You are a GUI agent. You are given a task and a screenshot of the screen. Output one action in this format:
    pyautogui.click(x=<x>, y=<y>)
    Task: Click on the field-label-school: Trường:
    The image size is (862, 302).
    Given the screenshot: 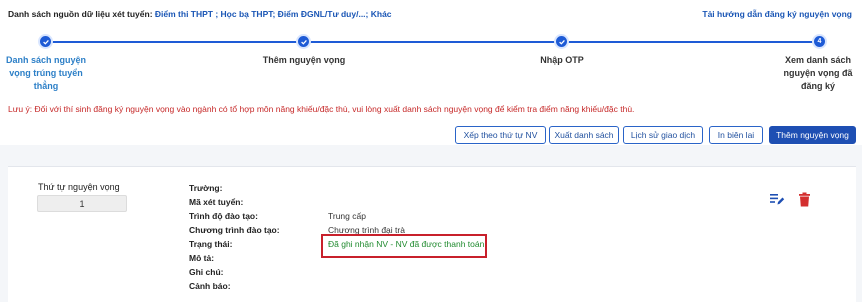 What is the action you would take?
    pyautogui.click(x=206, y=188)
    